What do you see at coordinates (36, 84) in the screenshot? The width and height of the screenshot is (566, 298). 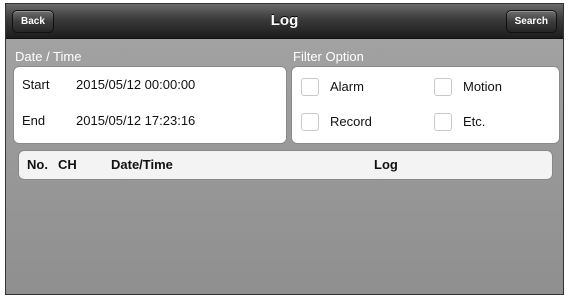 I see `start-label: Start` at bounding box center [36, 84].